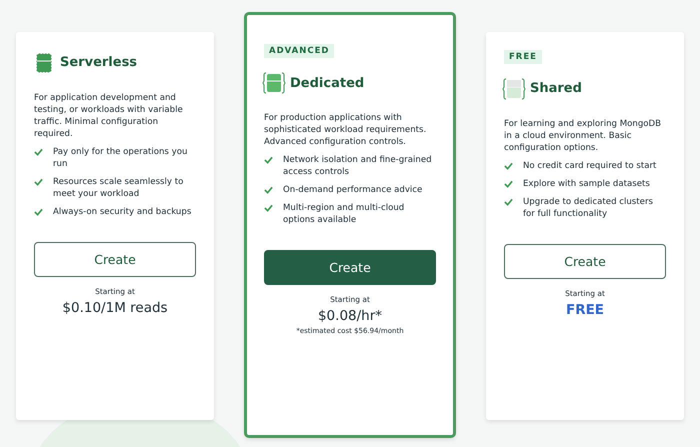 This screenshot has width=700, height=447. I want to click on price-text: FREE, so click(585, 310).